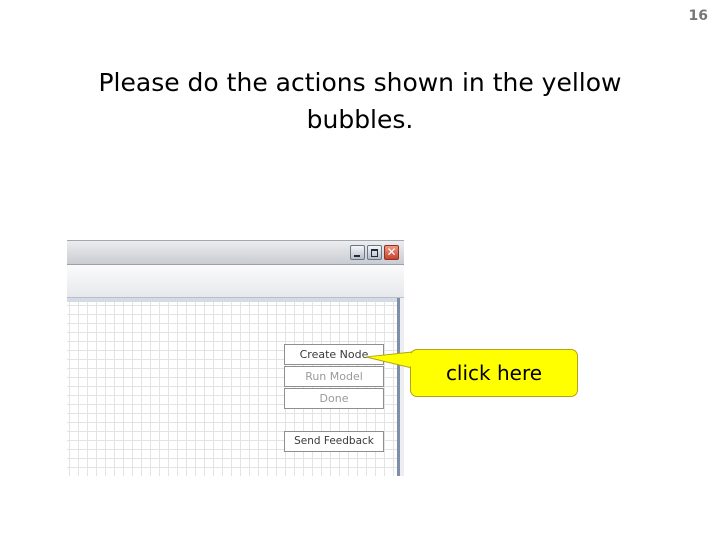  What do you see at coordinates (235, 281) in the screenshot?
I see `toolbar` at bounding box center [235, 281].